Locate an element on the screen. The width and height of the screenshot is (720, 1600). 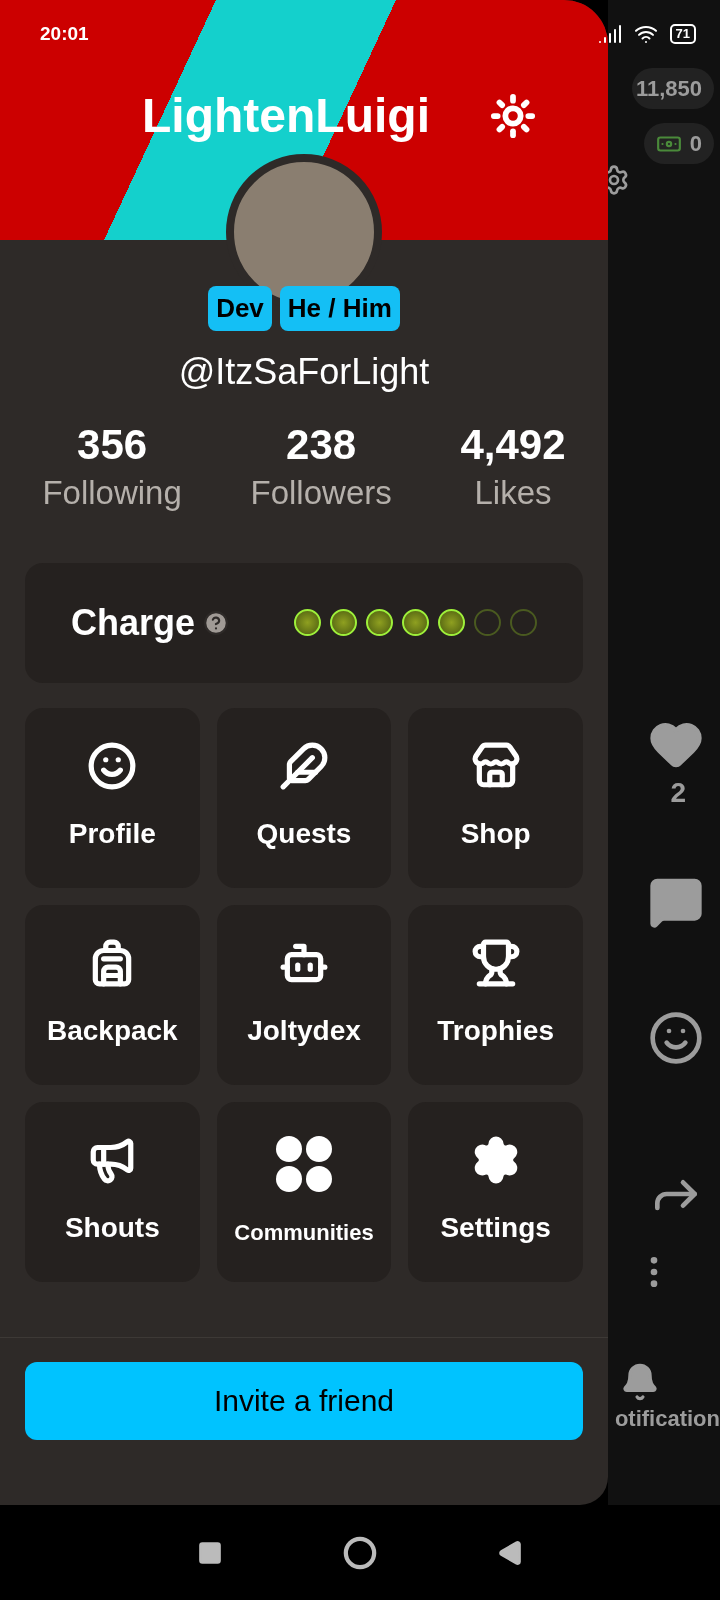
quill-icon is located at coordinates (304, 765).